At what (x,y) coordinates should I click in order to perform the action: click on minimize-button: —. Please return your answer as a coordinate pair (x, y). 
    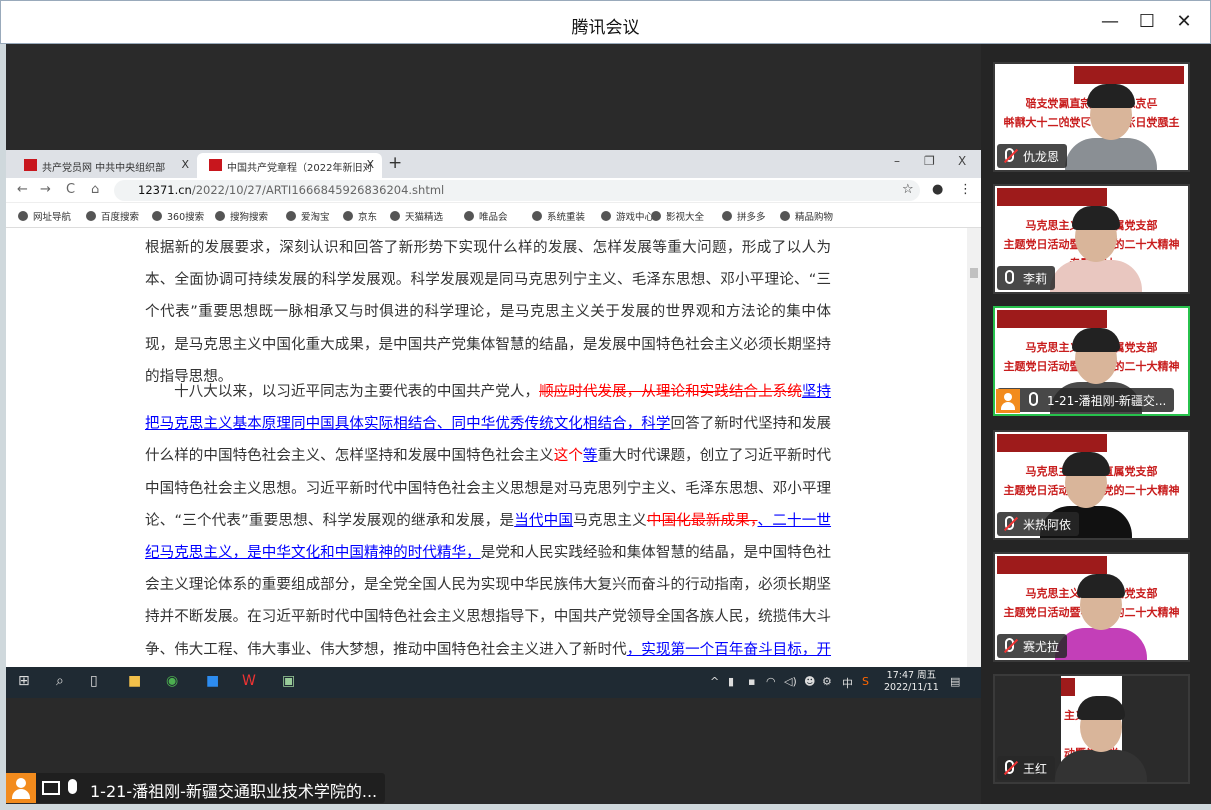
    Looking at the image, I should click on (1110, 21).